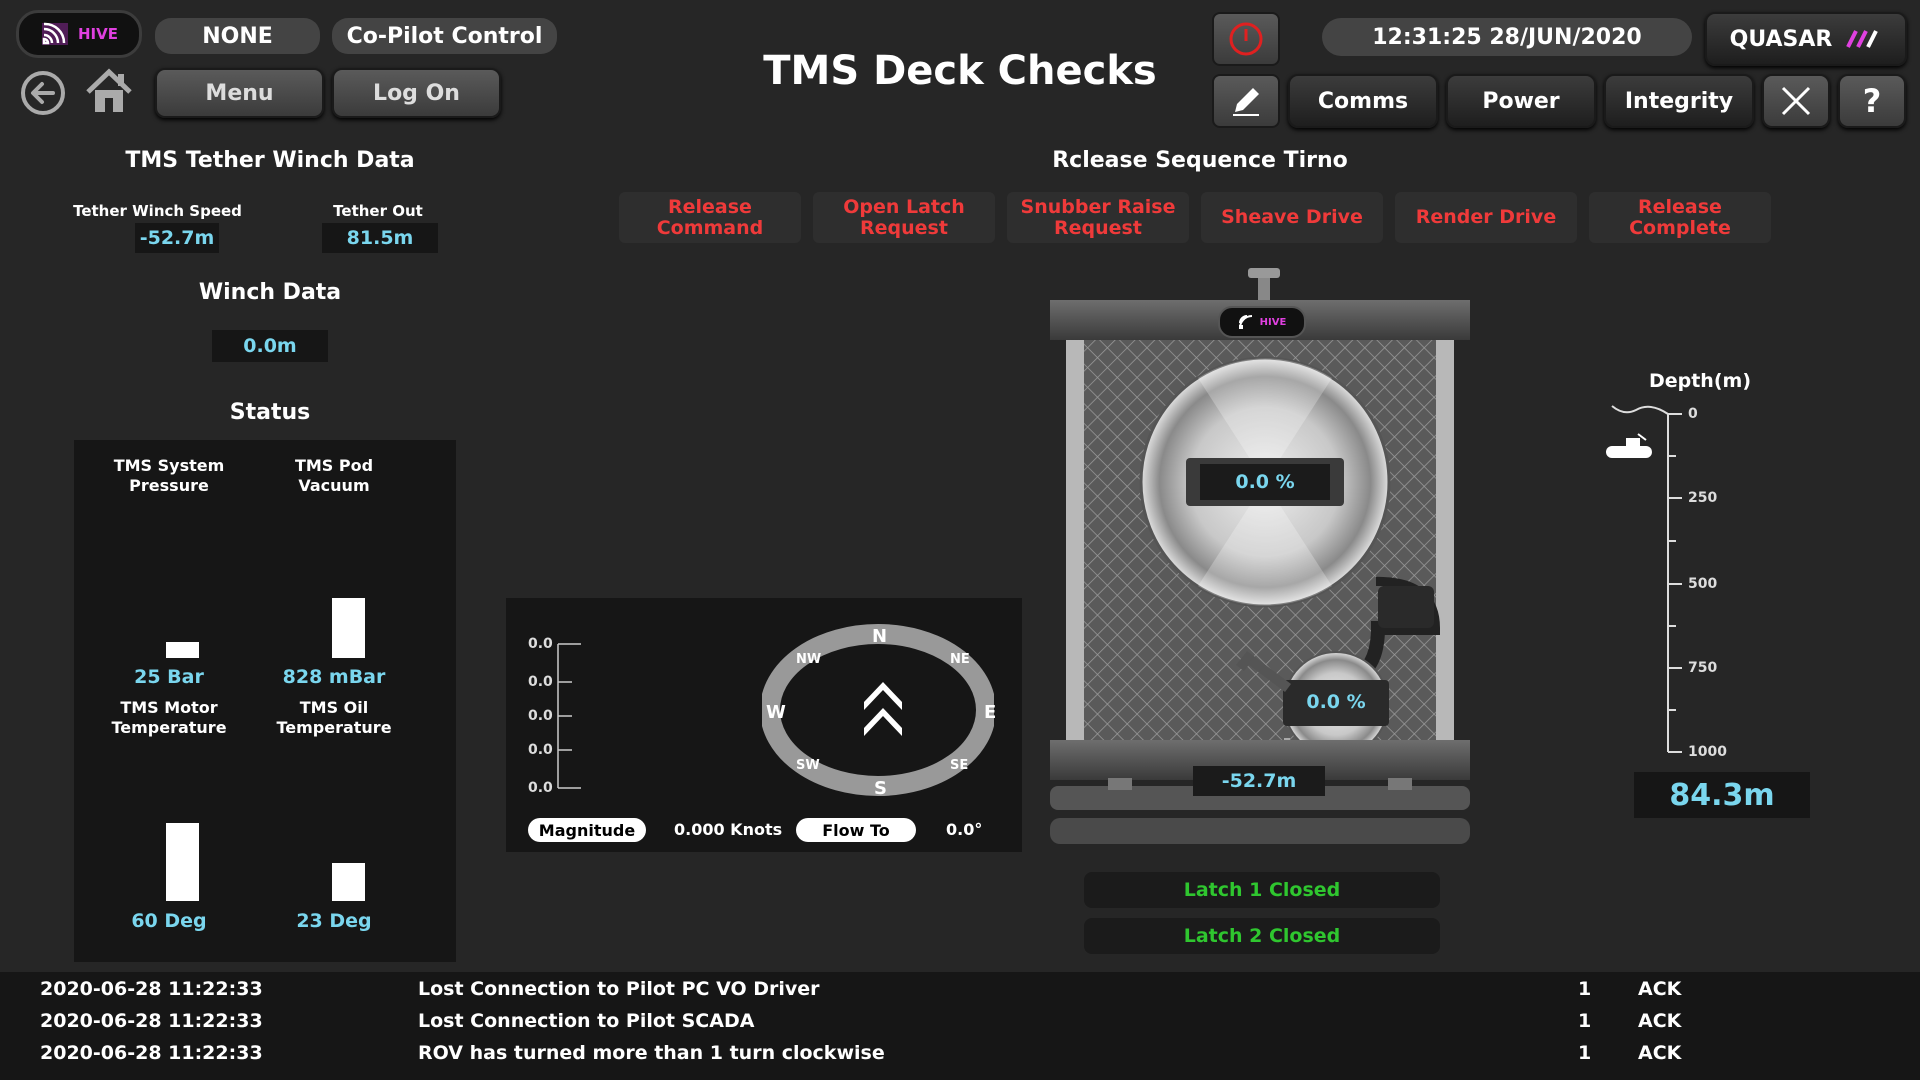 The height and width of the screenshot is (1080, 1920). Describe the element at coordinates (378, 211) in the screenshot. I see `tether-out-label: Tether Out` at that location.